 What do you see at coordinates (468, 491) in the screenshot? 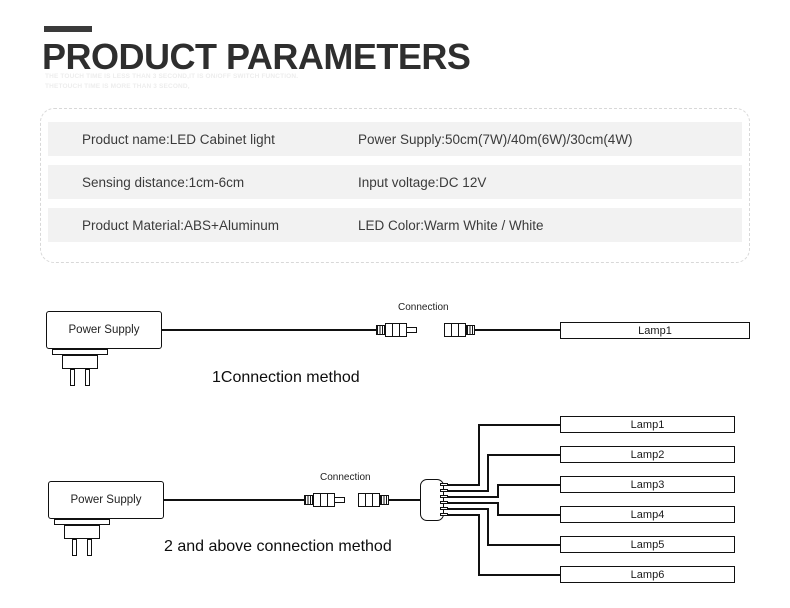
I see `branch-2-seg-h1` at bounding box center [468, 491].